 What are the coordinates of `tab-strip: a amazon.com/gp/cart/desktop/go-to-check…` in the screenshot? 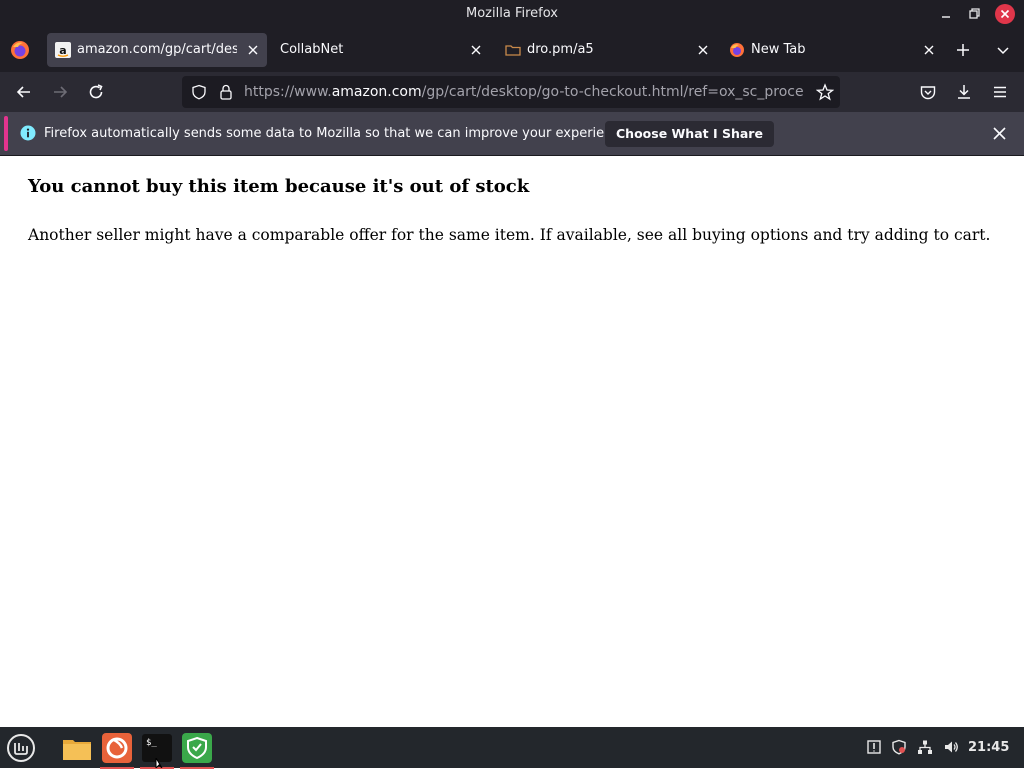 It's located at (512, 50).